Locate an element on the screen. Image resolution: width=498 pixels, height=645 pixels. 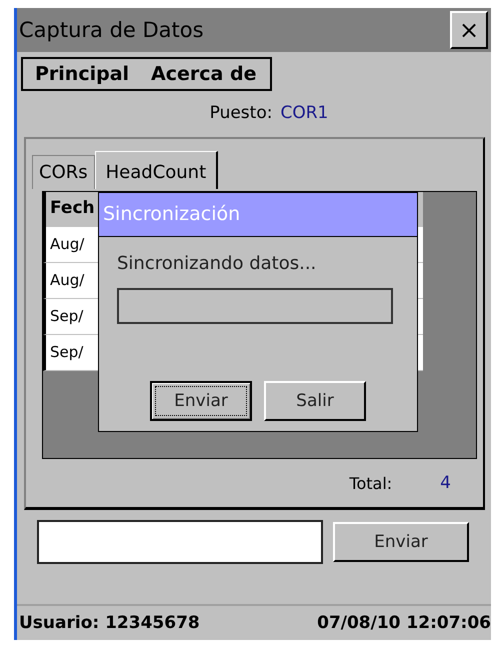
user-label: Usuario: 12345678 is located at coordinates (109, 623).